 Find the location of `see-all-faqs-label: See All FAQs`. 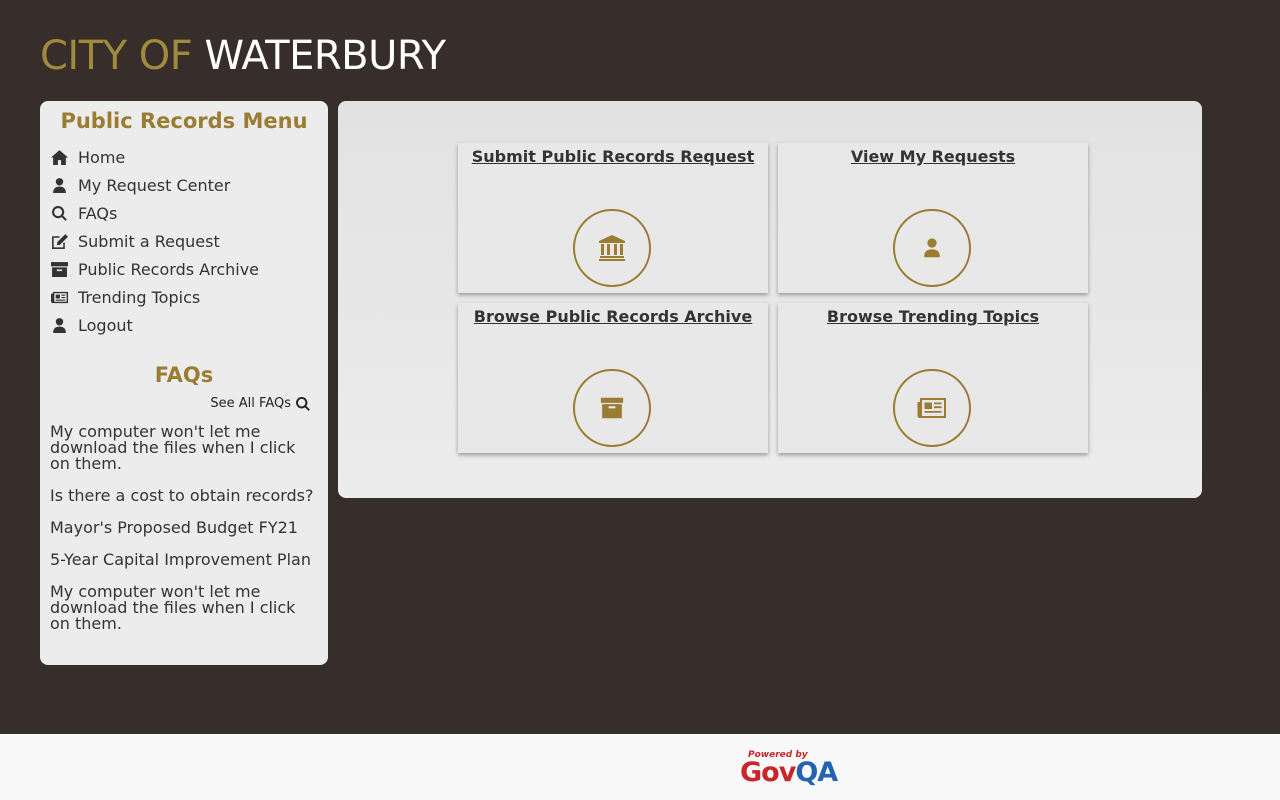

see-all-faqs-label: See All FAQs is located at coordinates (250, 403).